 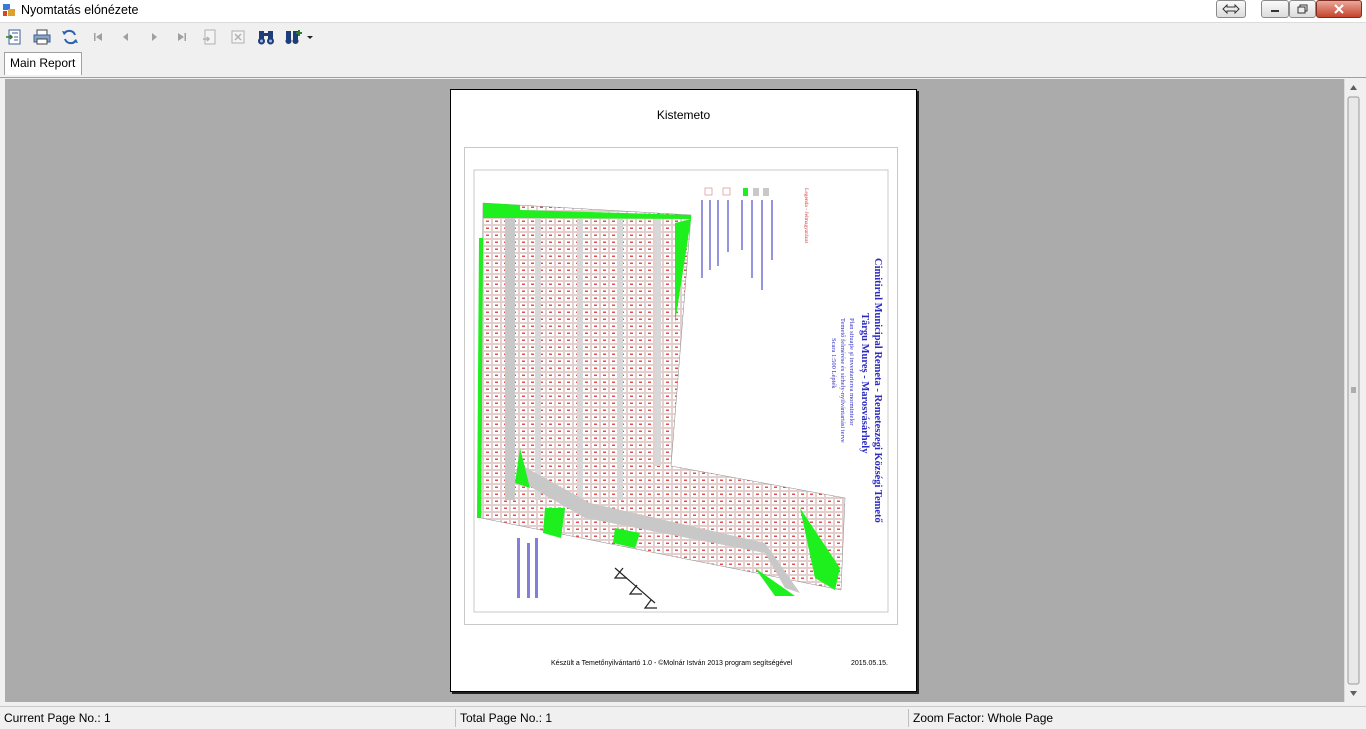 I want to click on scrollbar-track, so click(x=1353, y=390).